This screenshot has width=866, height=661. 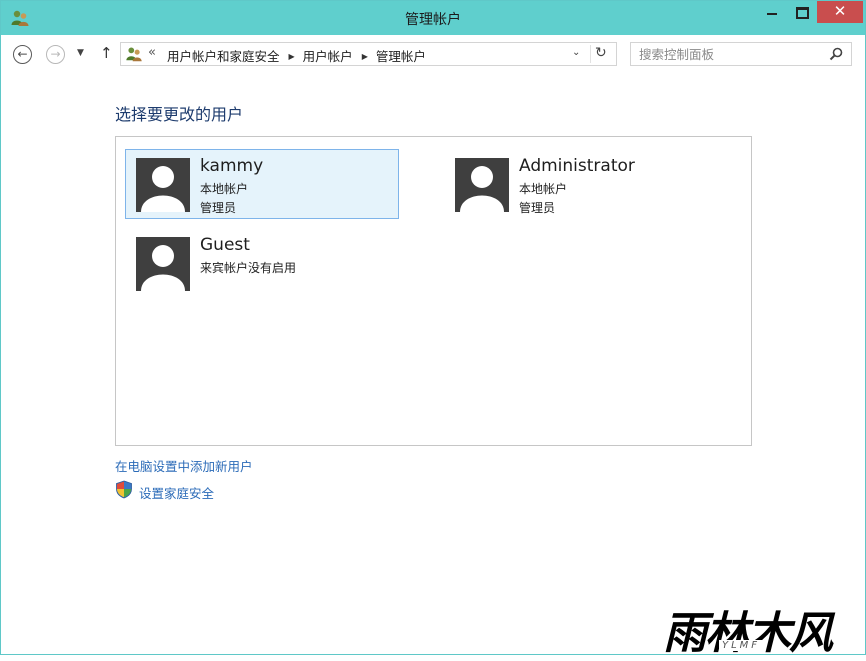 I want to click on forward-arrow-icon: →, so click(x=55, y=54).